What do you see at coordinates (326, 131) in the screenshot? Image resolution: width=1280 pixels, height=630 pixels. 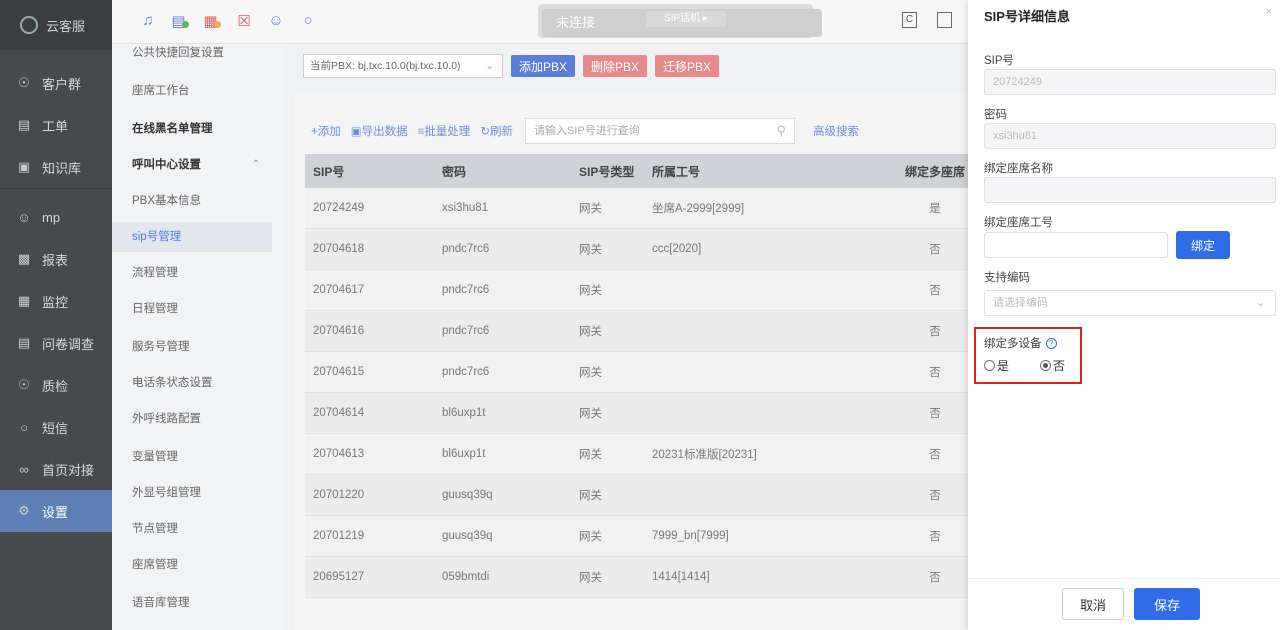 I see `add-button: +添加` at bounding box center [326, 131].